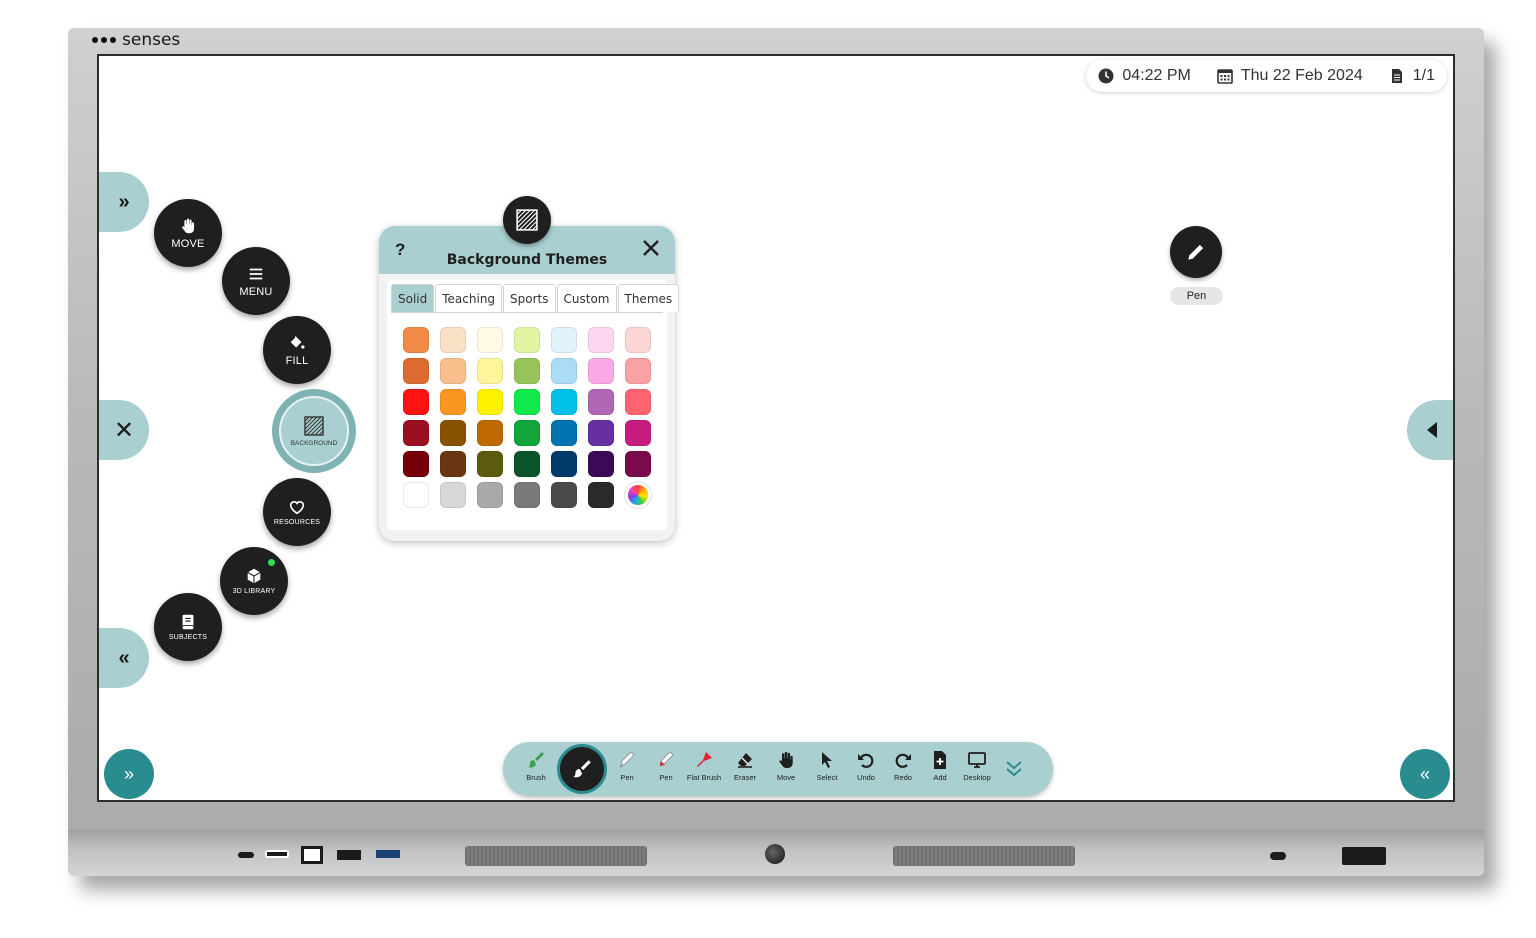 This screenshot has width=1536, height=938. What do you see at coordinates (256, 273) in the screenshot?
I see `hamburger-icon` at bounding box center [256, 273].